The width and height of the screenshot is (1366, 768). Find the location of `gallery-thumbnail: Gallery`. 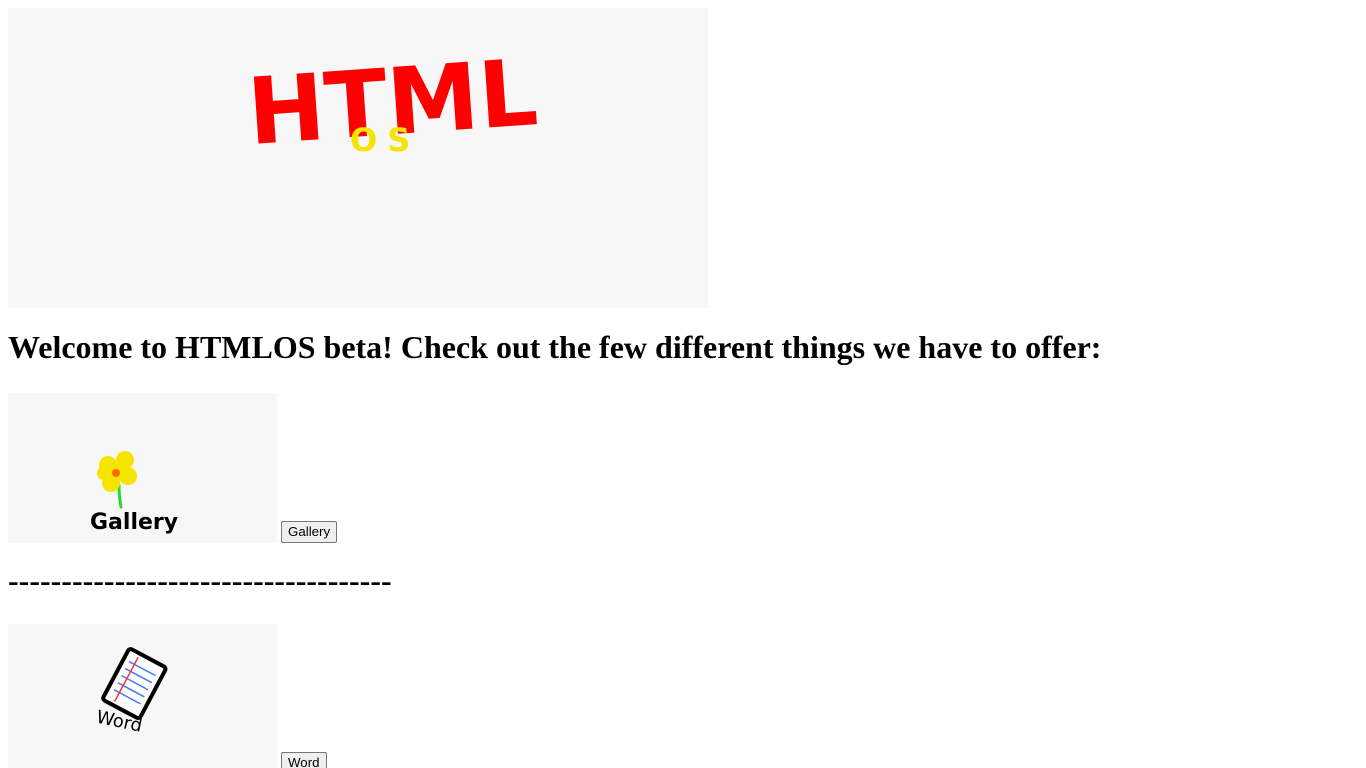

gallery-thumbnail: Gallery is located at coordinates (142, 468).